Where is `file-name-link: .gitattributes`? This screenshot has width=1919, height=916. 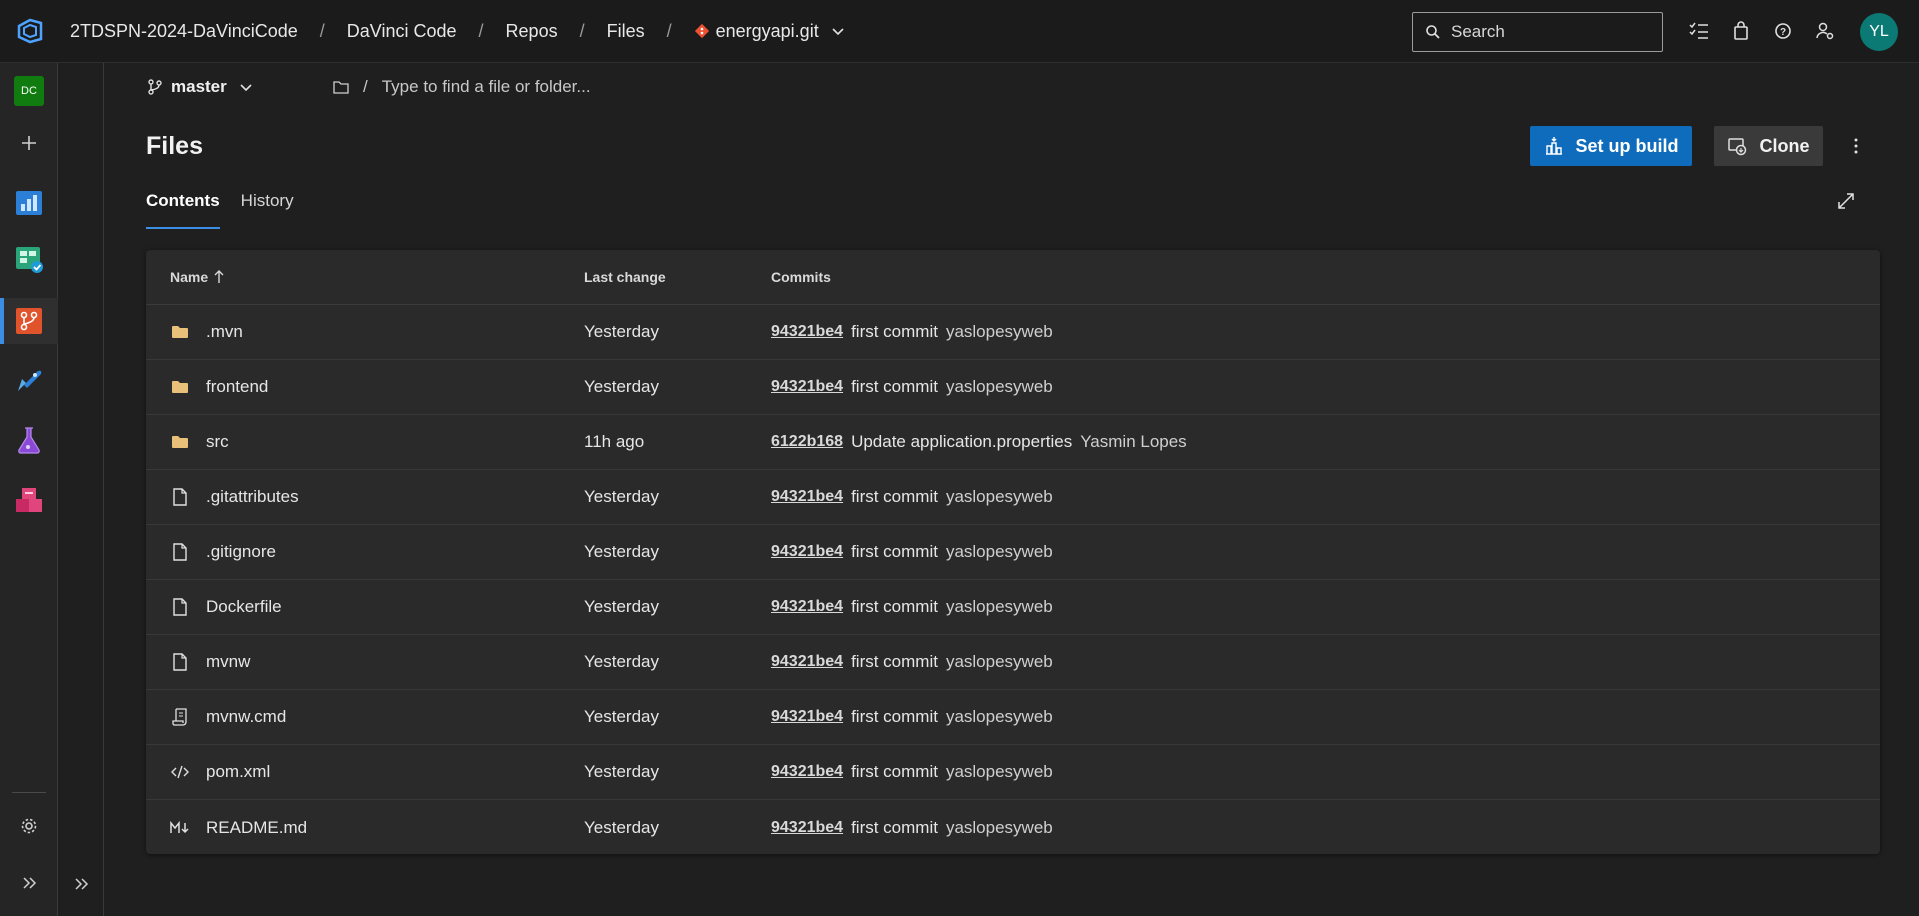
file-name-link: .gitattributes is located at coordinates (252, 497).